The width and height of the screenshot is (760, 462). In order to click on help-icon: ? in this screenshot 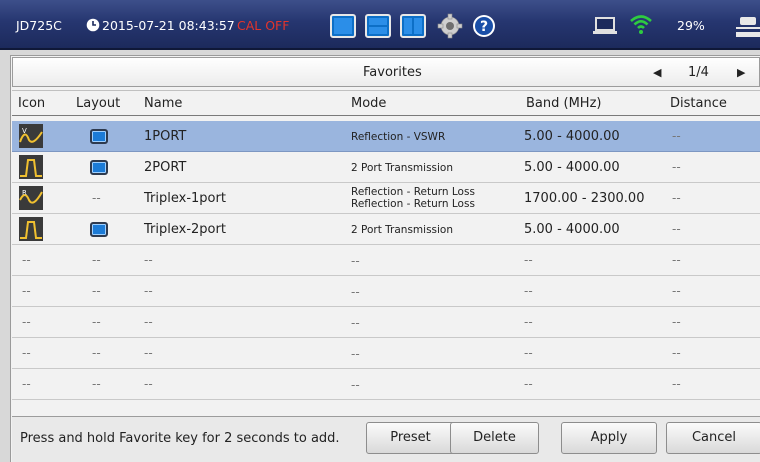, I will do `click(484, 26)`.